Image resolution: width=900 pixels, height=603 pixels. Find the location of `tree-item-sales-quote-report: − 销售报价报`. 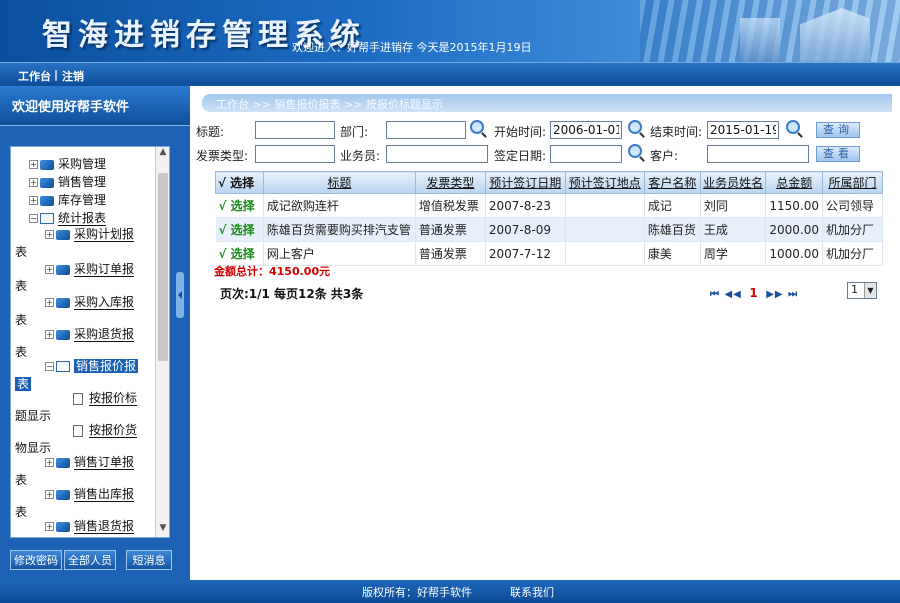

tree-item-sales-quote-report: − 销售报价报 is located at coordinates (92, 365).